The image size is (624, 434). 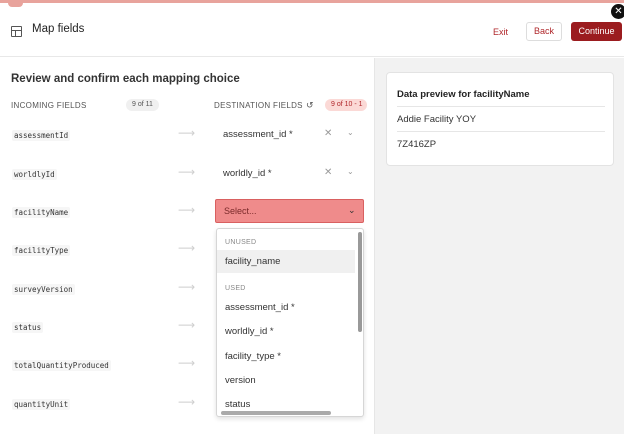 I want to click on incoming-field: totalQuantityProduced, so click(x=61, y=365).